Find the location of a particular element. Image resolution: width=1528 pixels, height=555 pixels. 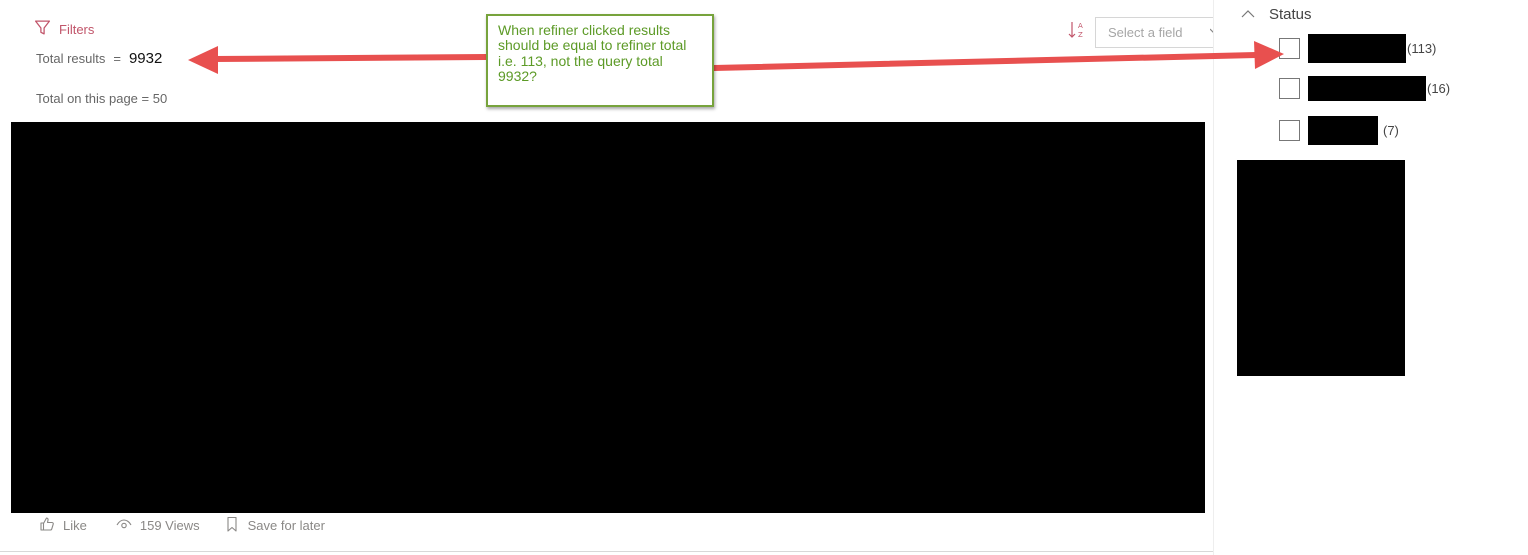

thumbs-up-icon is located at coordinates (47, 525).